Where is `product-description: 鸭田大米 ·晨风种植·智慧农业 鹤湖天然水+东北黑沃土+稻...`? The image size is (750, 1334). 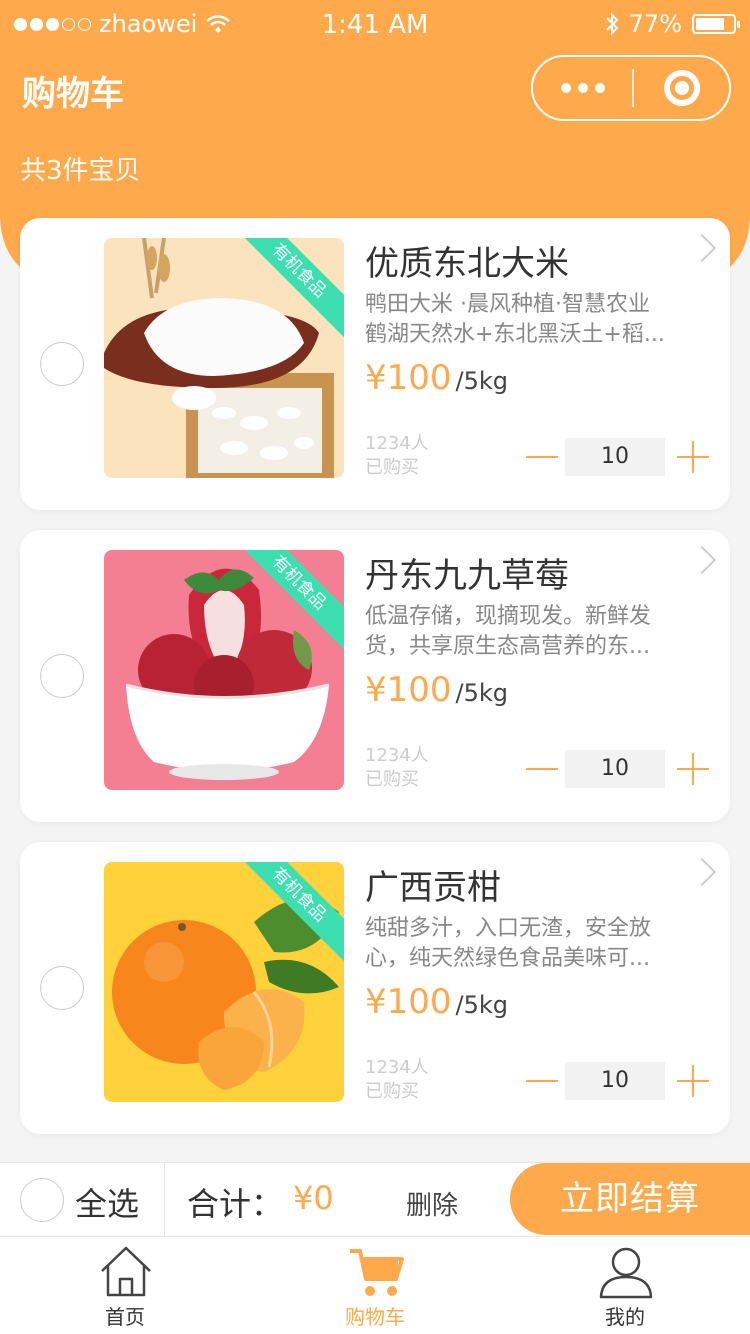 product-description: 鸭田大米 ·晨风种植·智慧农业 鹤湖天然水+东北黑沃土+稻... is located at coordinates (515, 319).